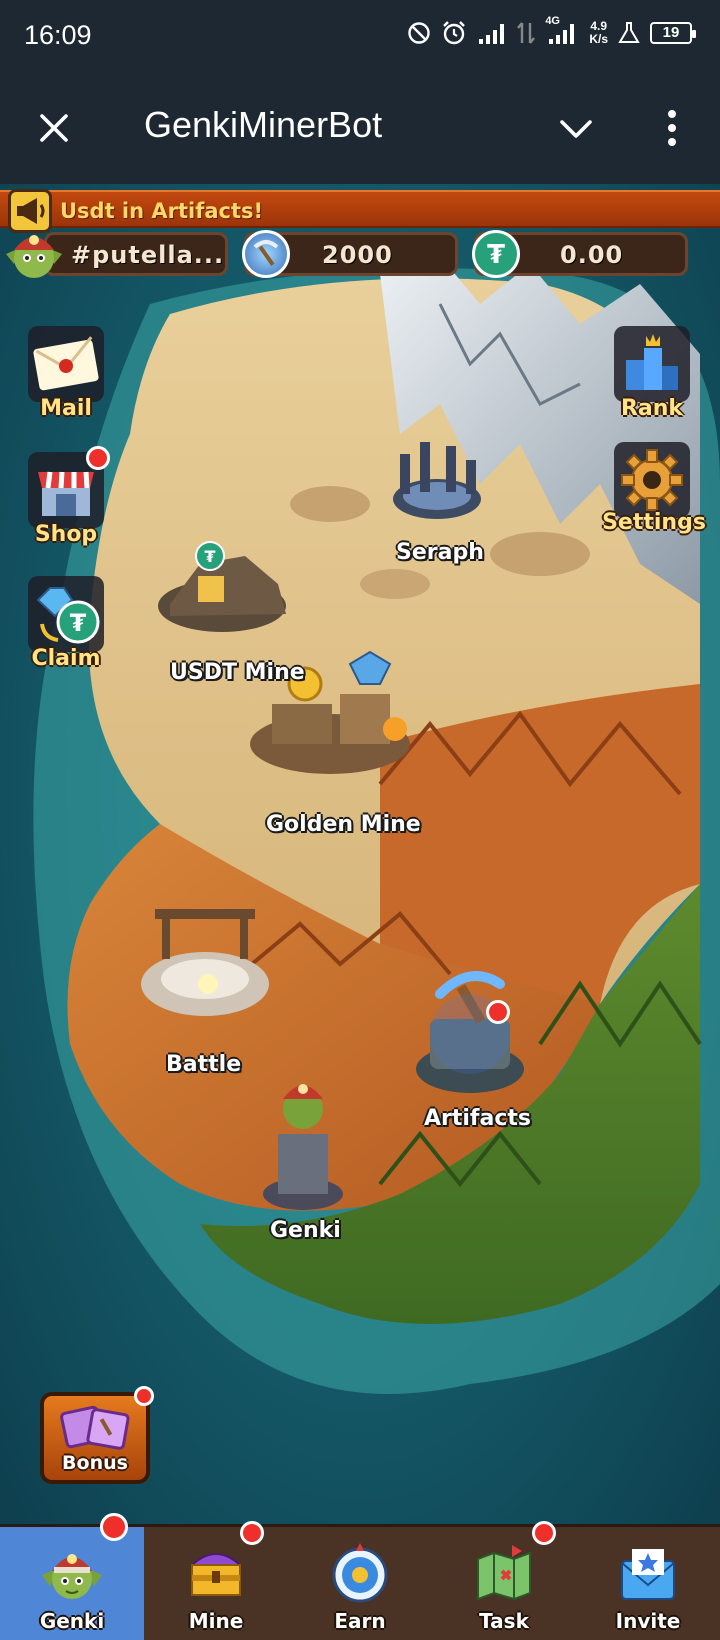 Image resolution: width=720 pixels, height=1640 pixels. I want to click on seraph-label: Seraph, so click(440, 552).